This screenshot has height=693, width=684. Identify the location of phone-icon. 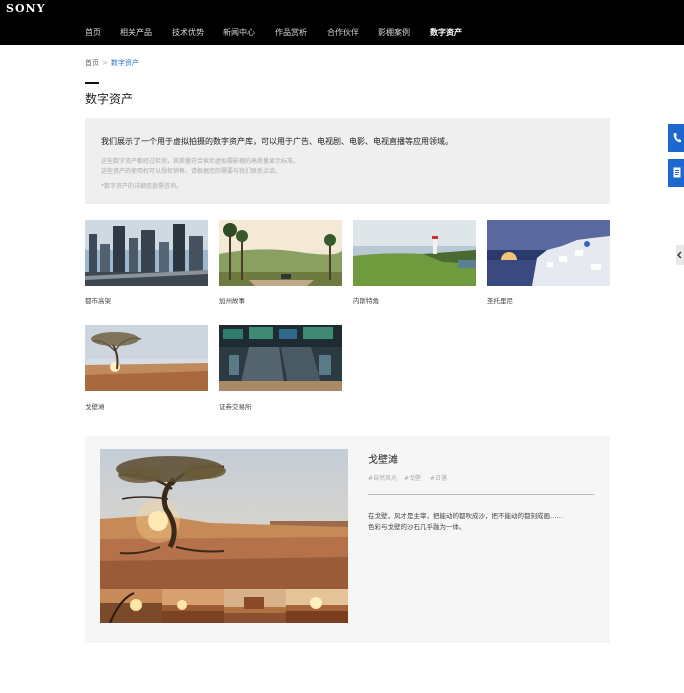
(677, 138).